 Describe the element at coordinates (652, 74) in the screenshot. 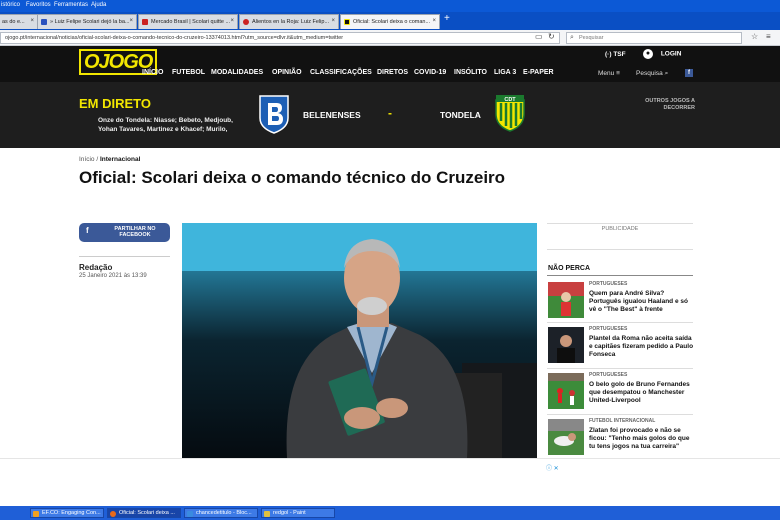

I see `site-search-button: Pesquisa ⌕` at that location.